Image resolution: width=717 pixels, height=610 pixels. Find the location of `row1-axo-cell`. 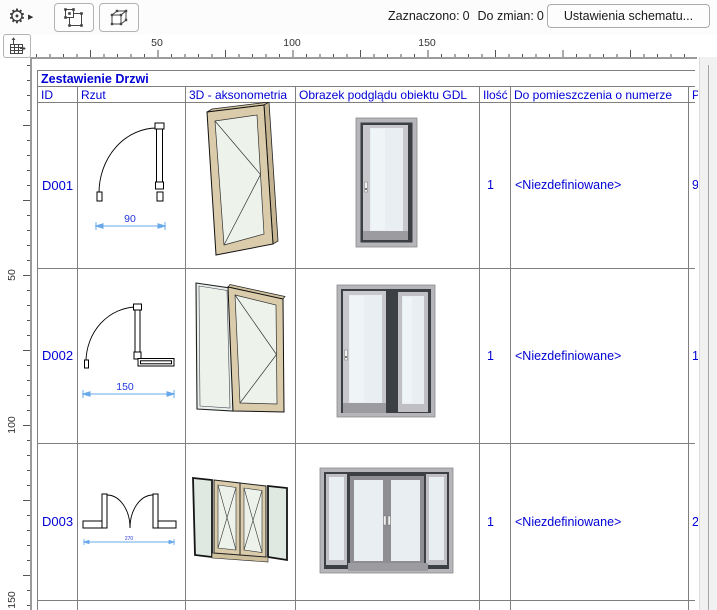

row1-axo-cell is located at coordinates (240, 185).